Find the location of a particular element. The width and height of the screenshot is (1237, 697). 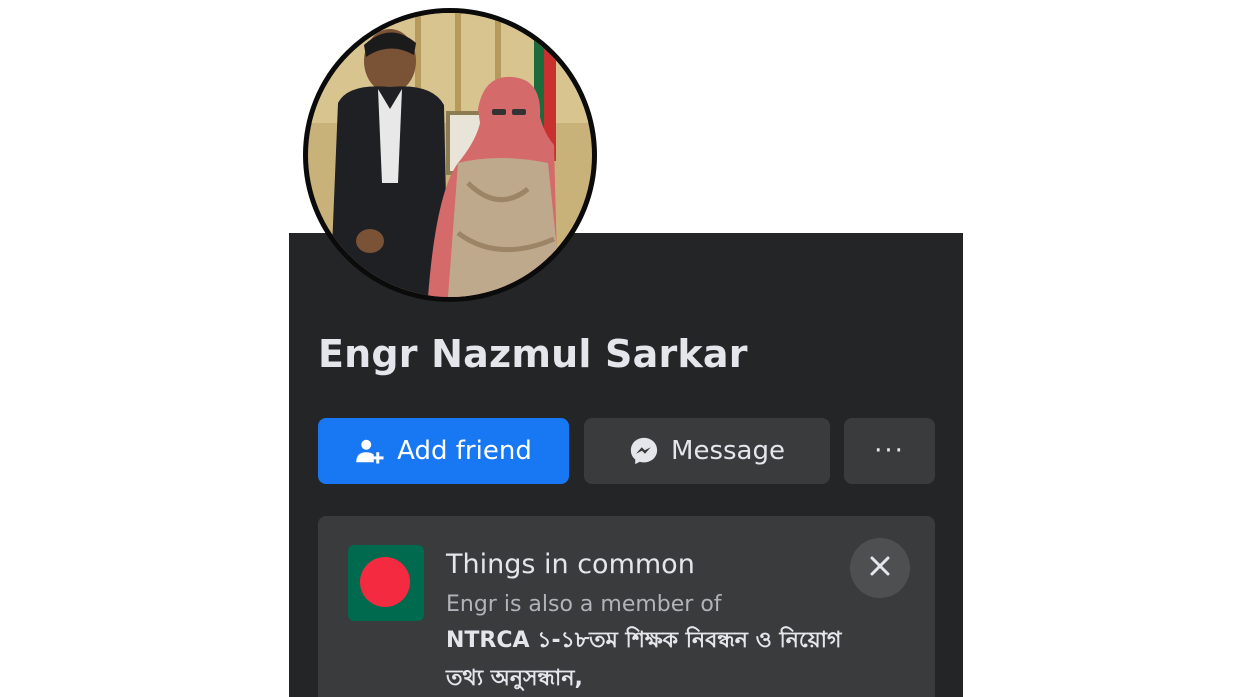

profile-avatar is located at coordinates (450, 155).